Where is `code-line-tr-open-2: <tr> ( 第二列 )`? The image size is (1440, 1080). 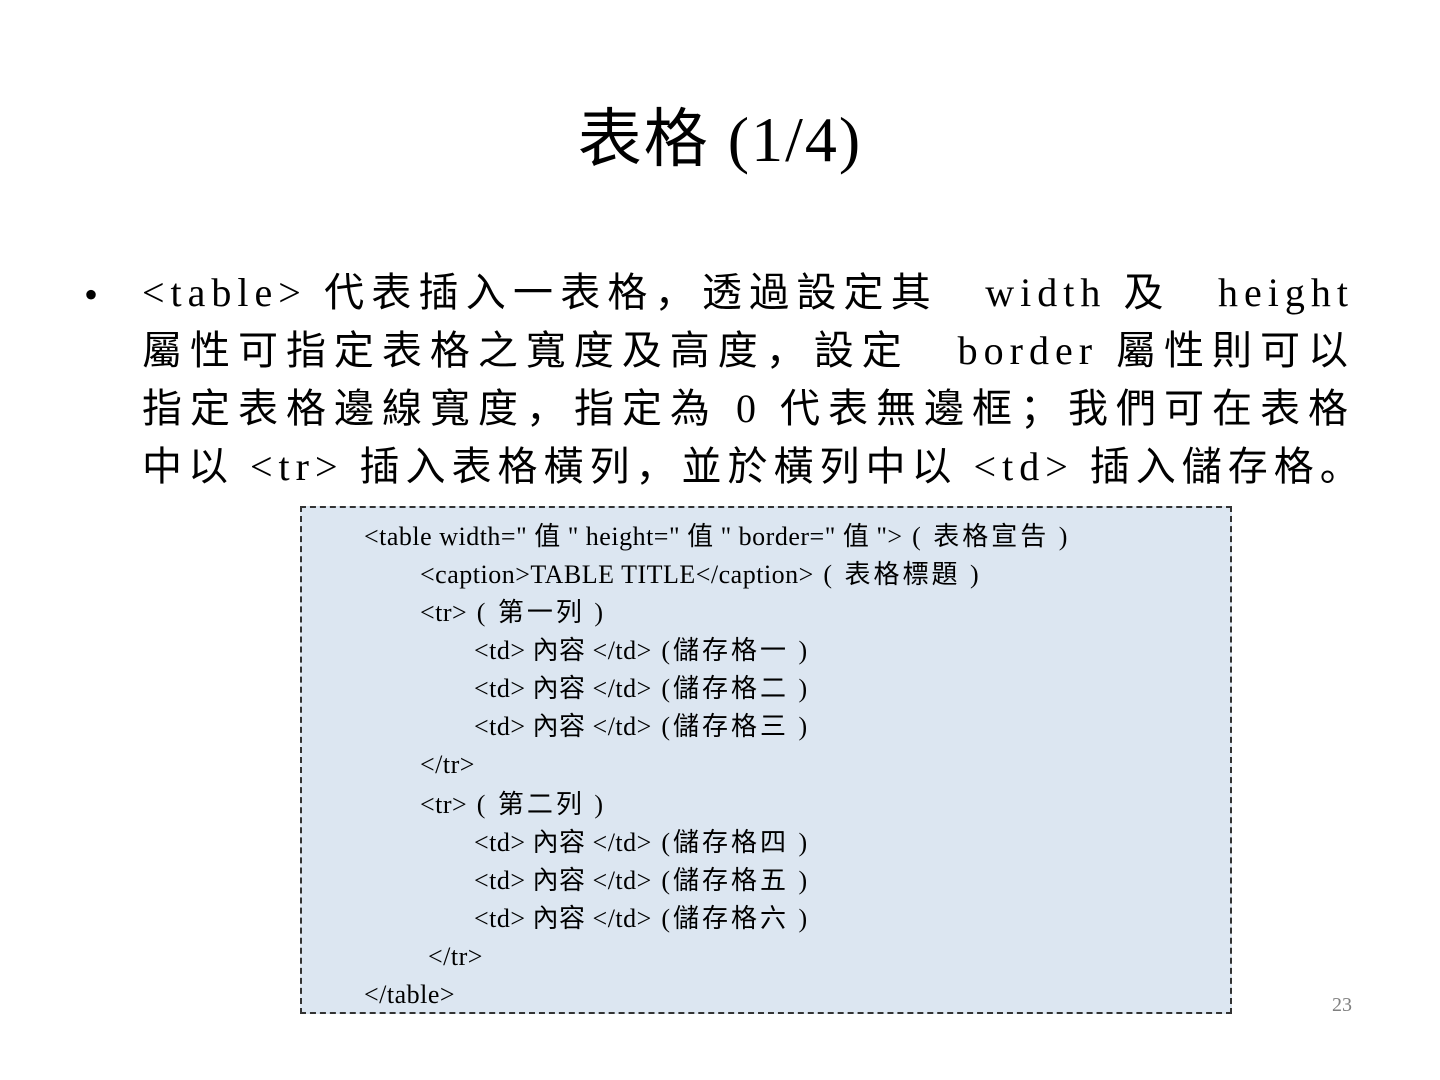
code-line-tr-open-2: <tr> ( 第二列 ) is located at coordinates (513, 805).